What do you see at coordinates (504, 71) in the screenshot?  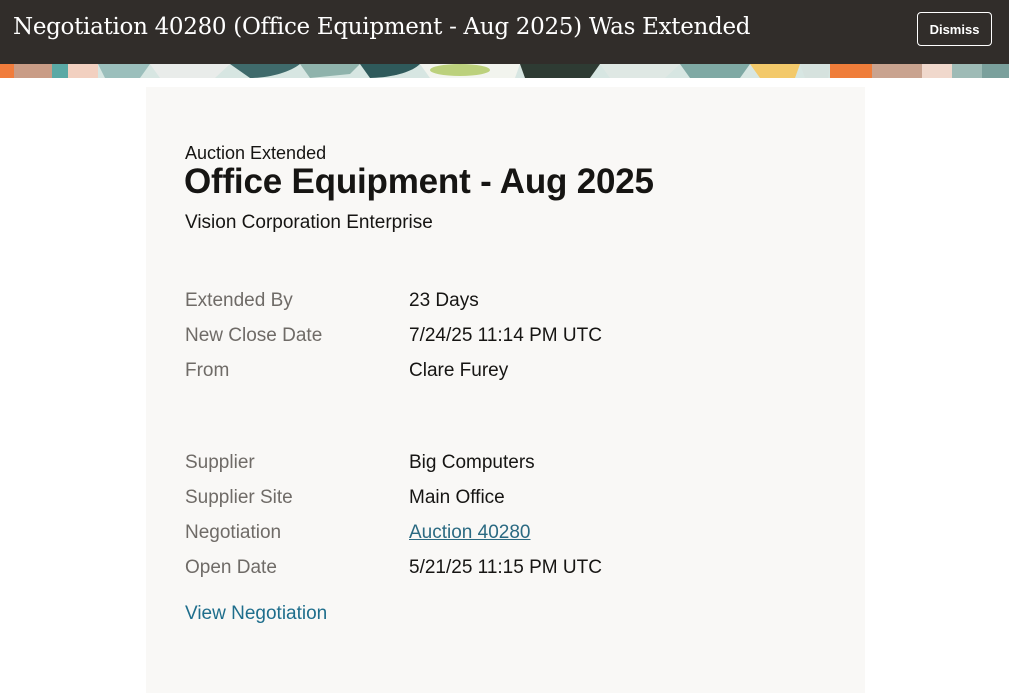 I see `decorative-banner` at bounding box center [504, 71].